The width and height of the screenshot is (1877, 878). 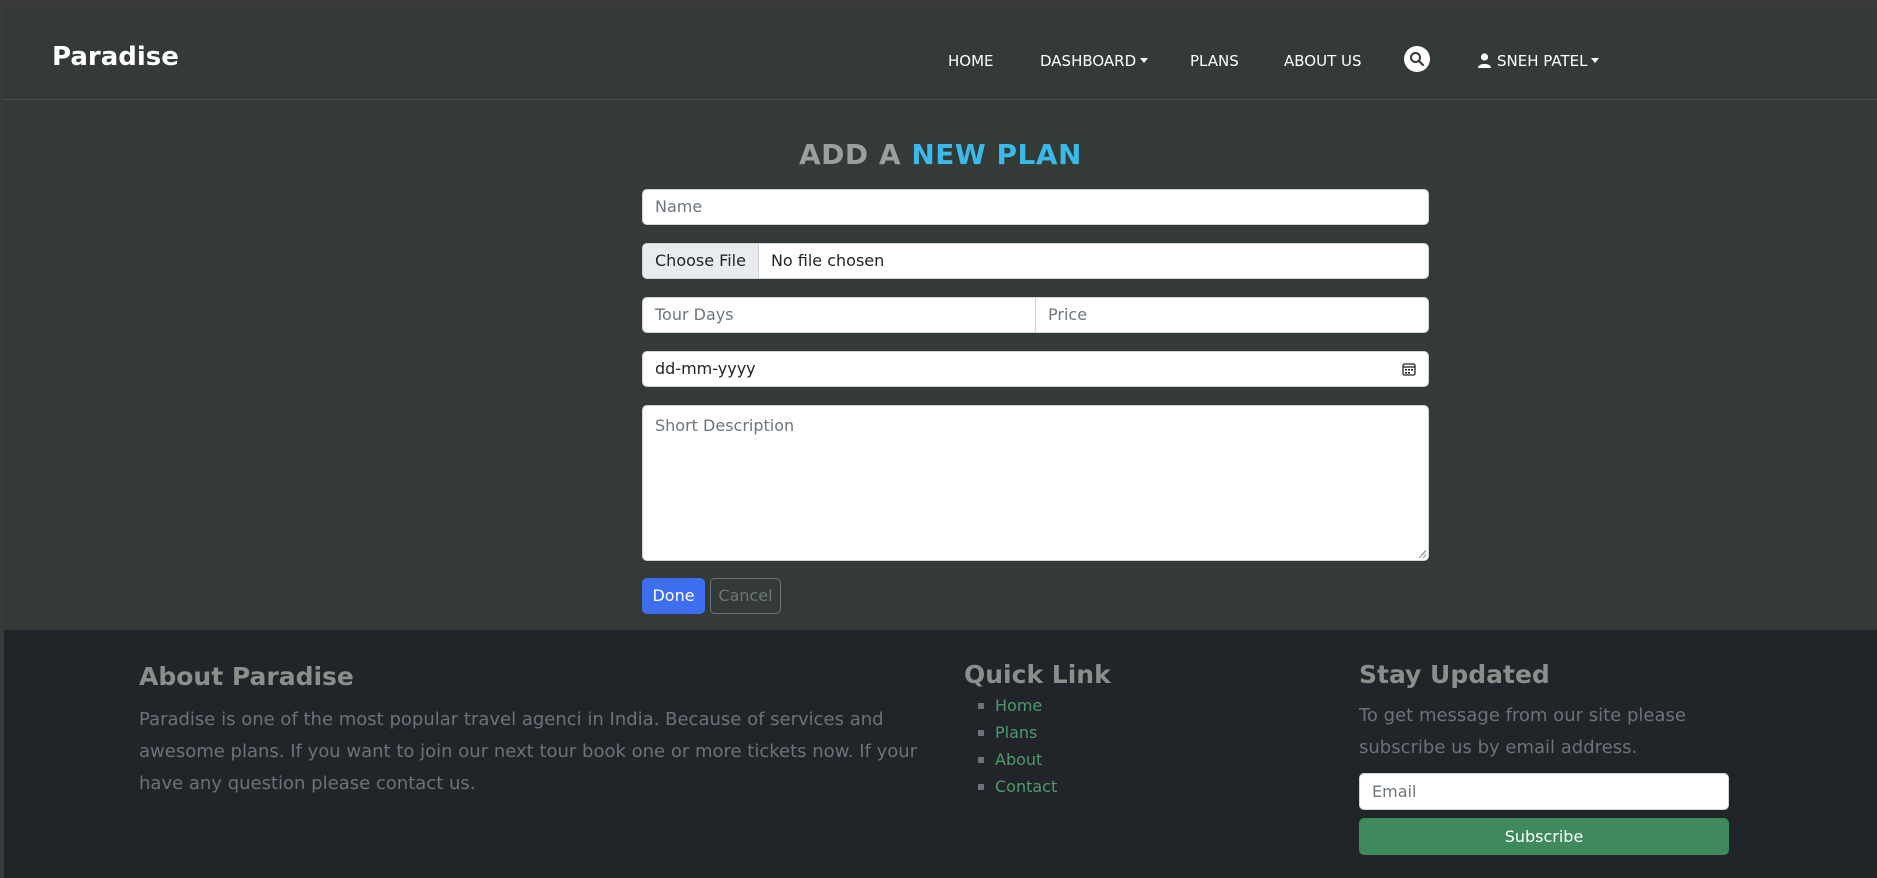 I want to click on calendar-icon, so click(x=1409, y=369).